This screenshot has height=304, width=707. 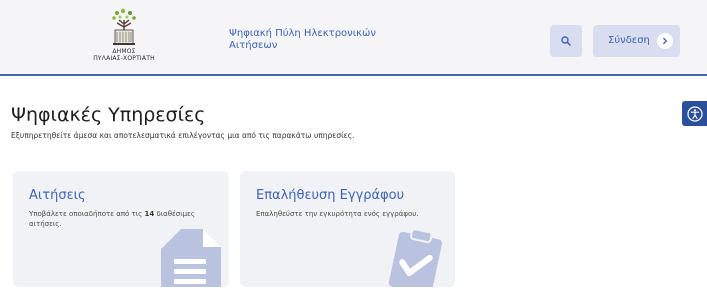 I want to click on search-button, so click(x=566, y=41).